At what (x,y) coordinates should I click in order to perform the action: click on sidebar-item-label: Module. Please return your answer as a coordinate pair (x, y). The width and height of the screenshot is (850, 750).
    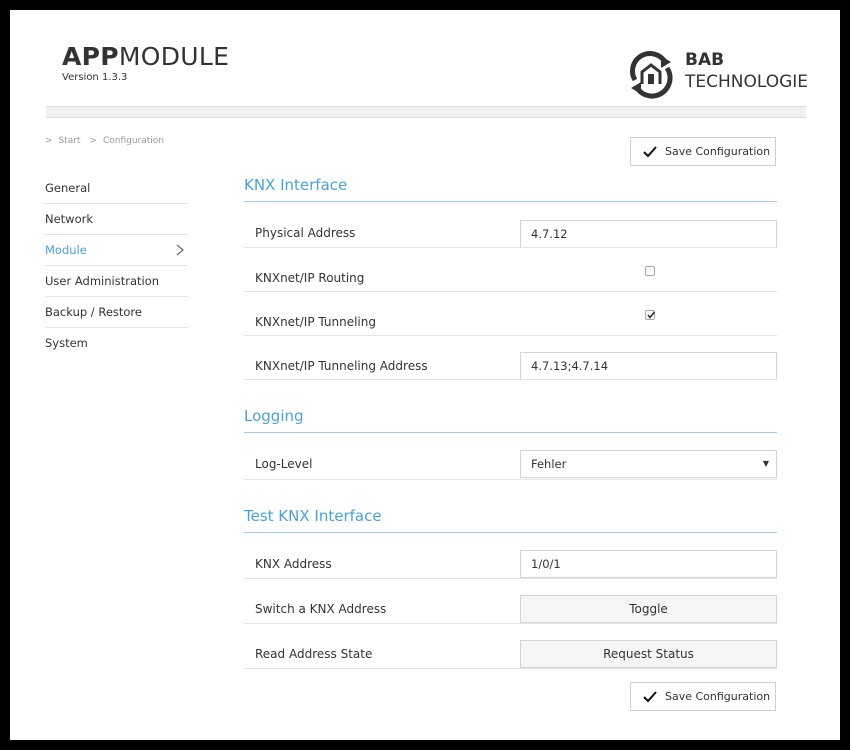
    Looking at the image, I should click on (66, 250).